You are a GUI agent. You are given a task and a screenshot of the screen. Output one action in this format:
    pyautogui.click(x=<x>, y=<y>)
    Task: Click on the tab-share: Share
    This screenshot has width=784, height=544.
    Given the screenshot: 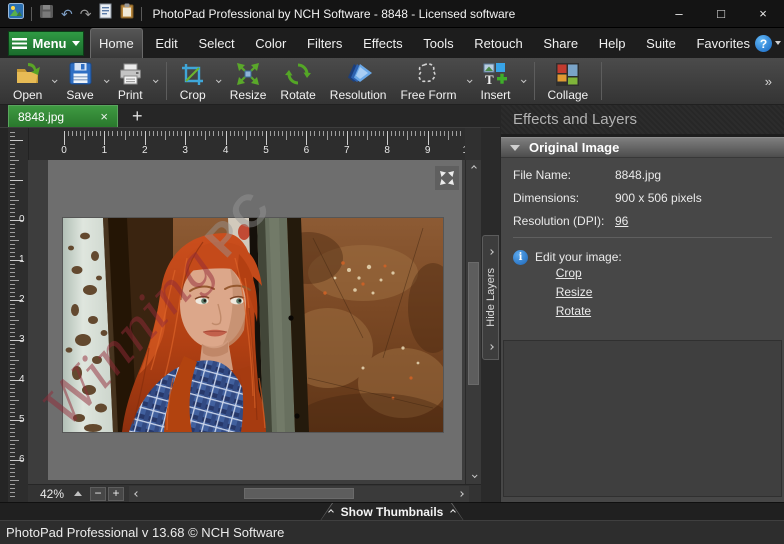 What is the action you would take?
    pyautogui.click(x=560, y=43)
    